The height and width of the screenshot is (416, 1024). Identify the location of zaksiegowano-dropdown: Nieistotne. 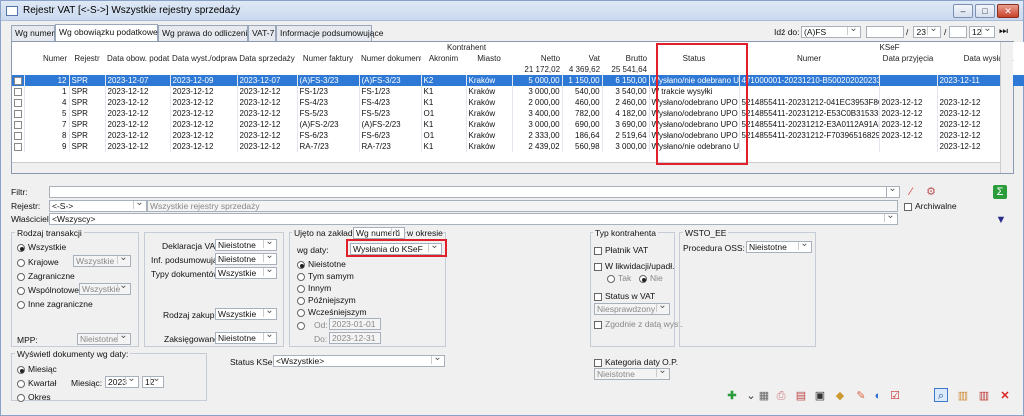
(246, 338).